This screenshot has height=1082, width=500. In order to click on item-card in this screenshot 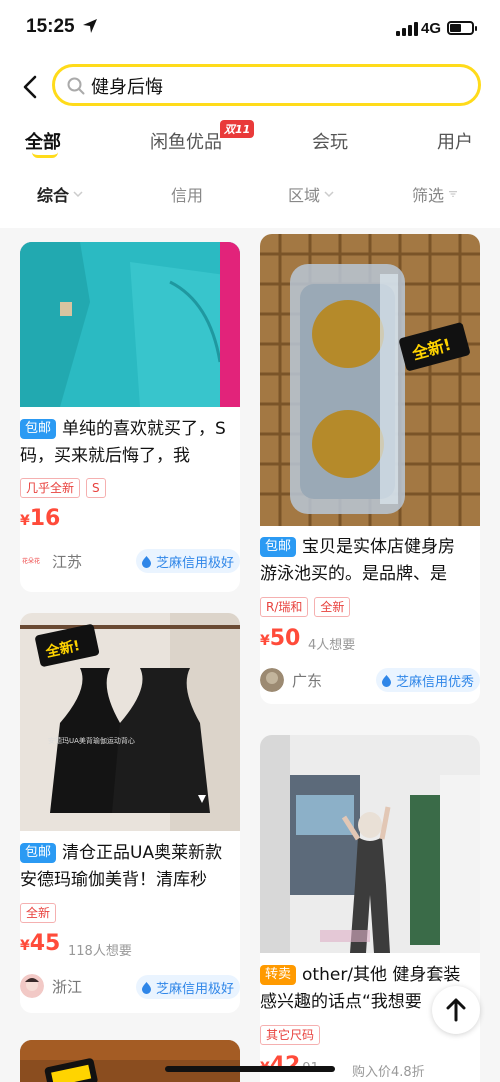, I will do `click(130, 1061)`.